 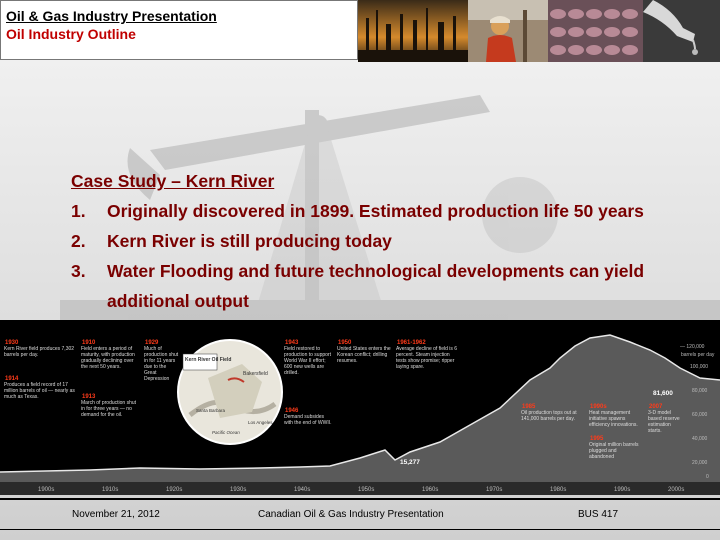 I want to click on map-label: Kern River Oil Field, so click(x=208, y=360).